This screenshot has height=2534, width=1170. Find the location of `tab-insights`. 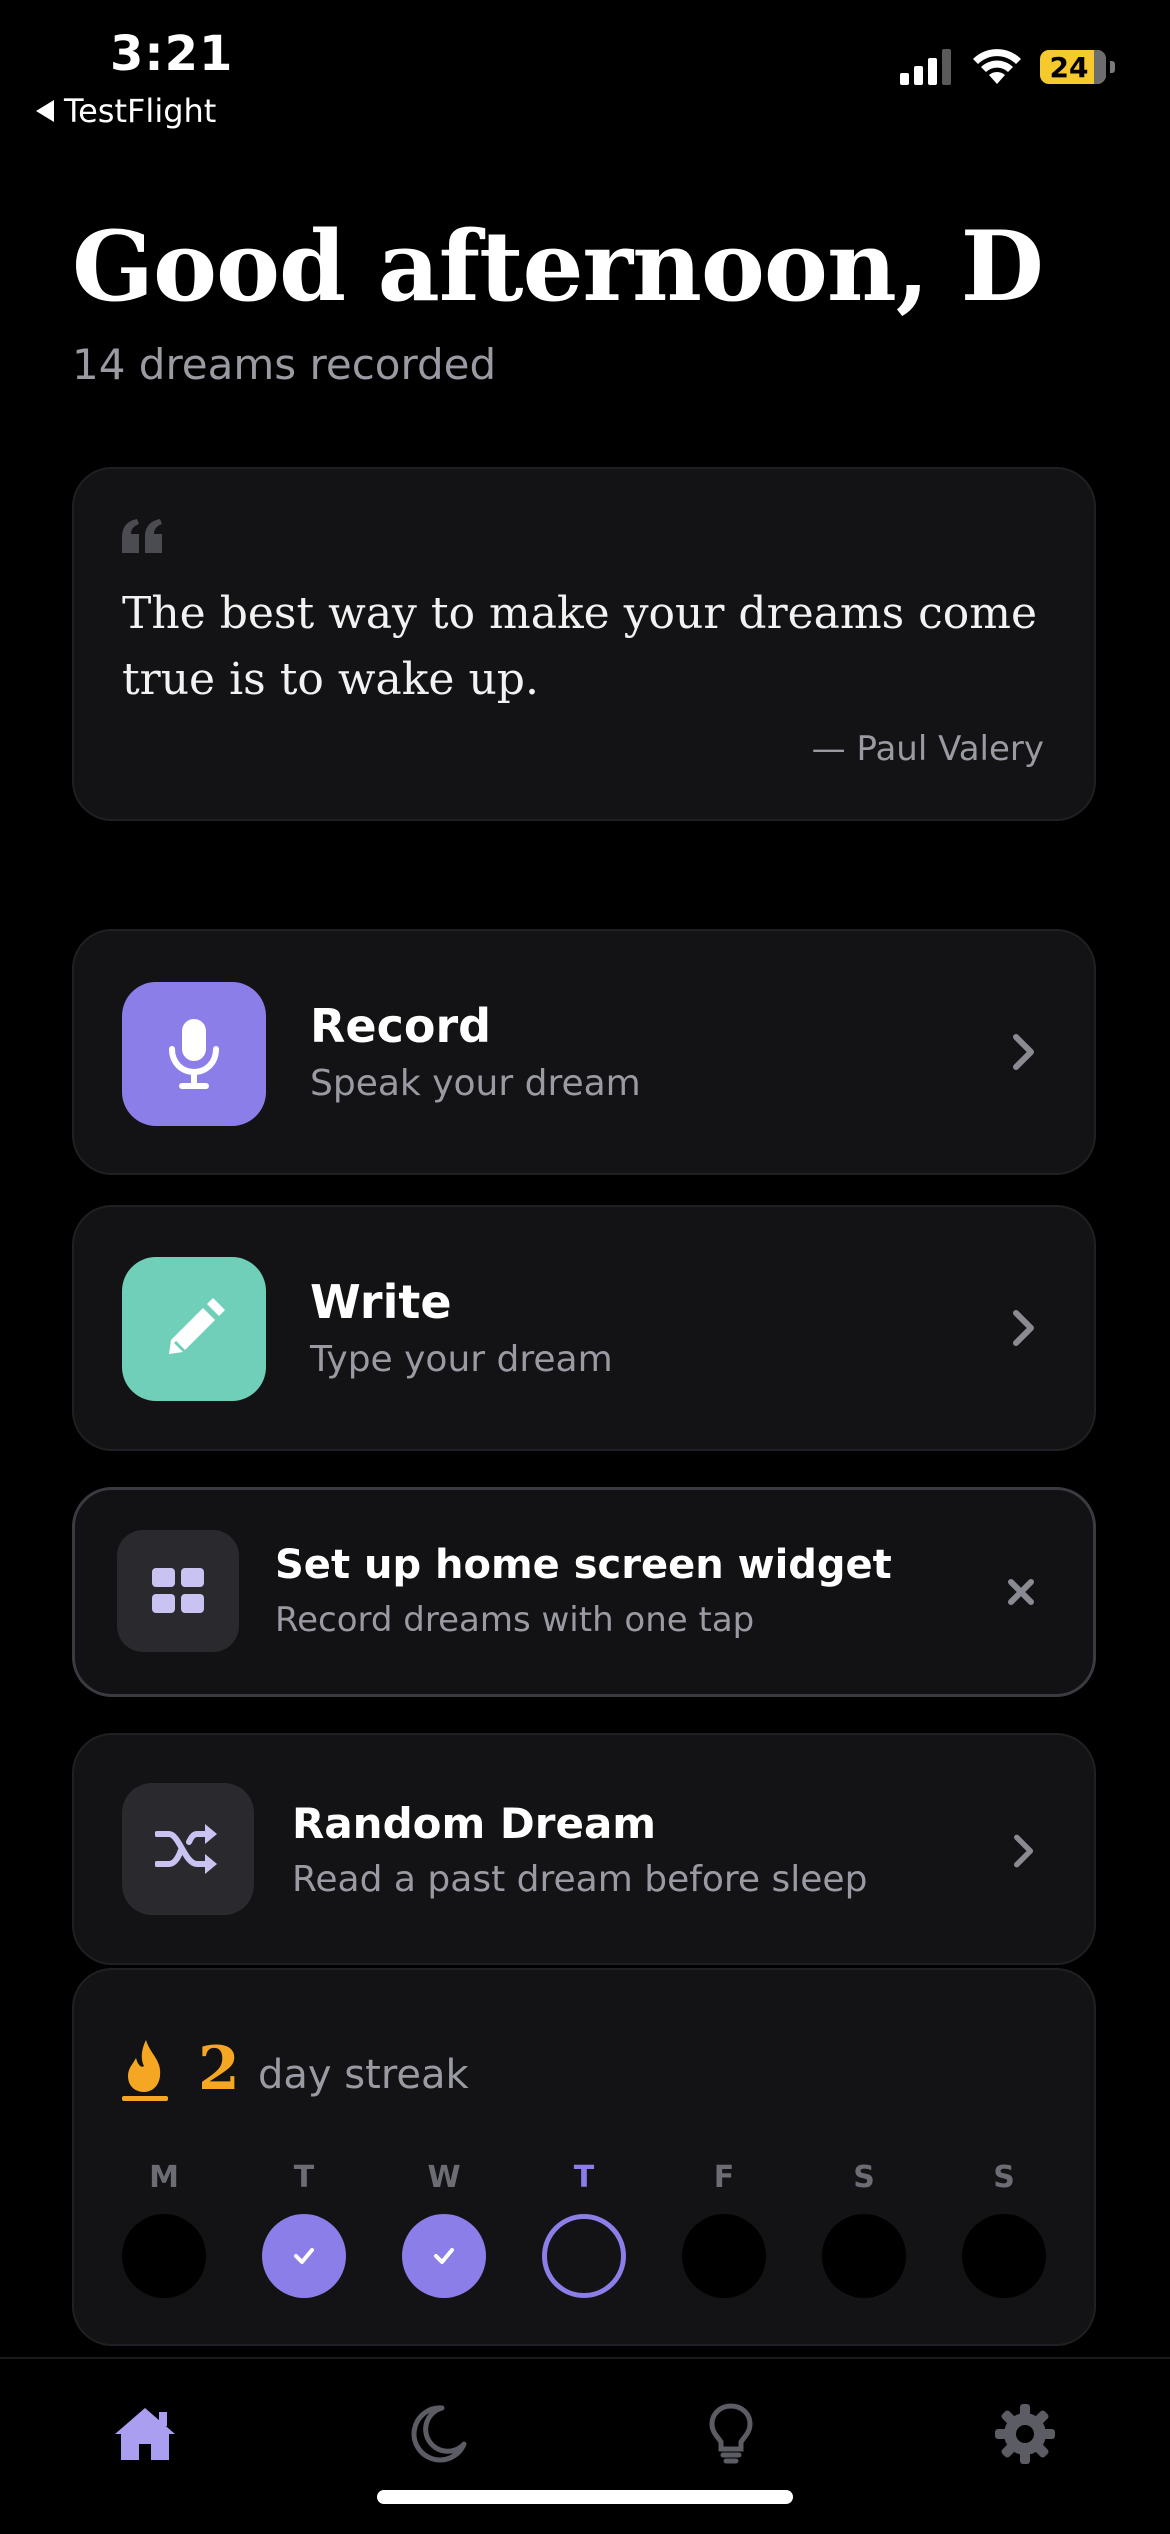

tab-insights is located at coordinates (731, 2434).